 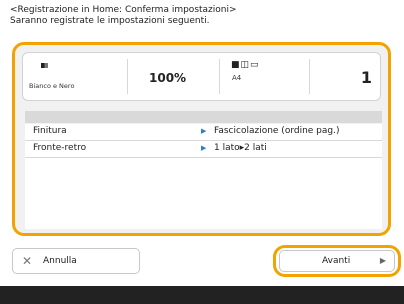 I want to click on list-item: Fronte-retro ▶ 1 lato▸2 lati, so click(x=203, y=149).